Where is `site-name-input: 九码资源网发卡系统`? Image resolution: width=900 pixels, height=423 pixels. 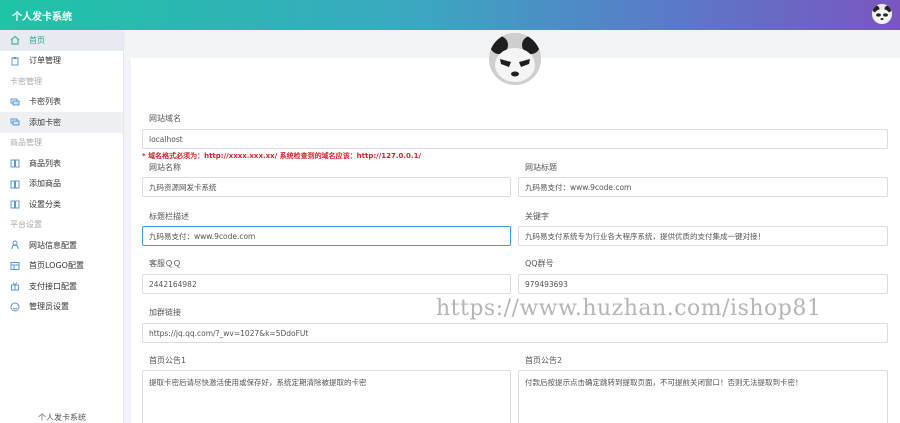
site-name-input: 九码资源网发卡系统 is located at coordinates (326, 187).